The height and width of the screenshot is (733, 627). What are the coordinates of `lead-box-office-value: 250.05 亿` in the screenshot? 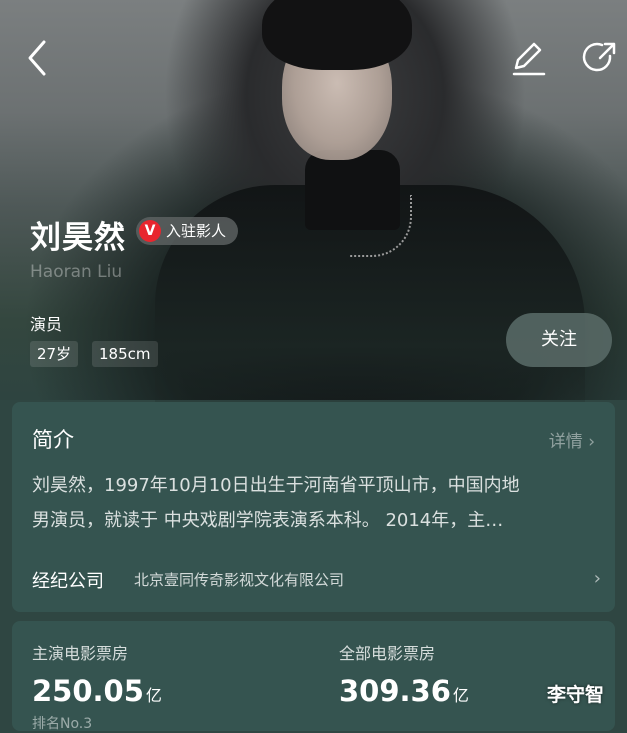 It's located at (97, 691).